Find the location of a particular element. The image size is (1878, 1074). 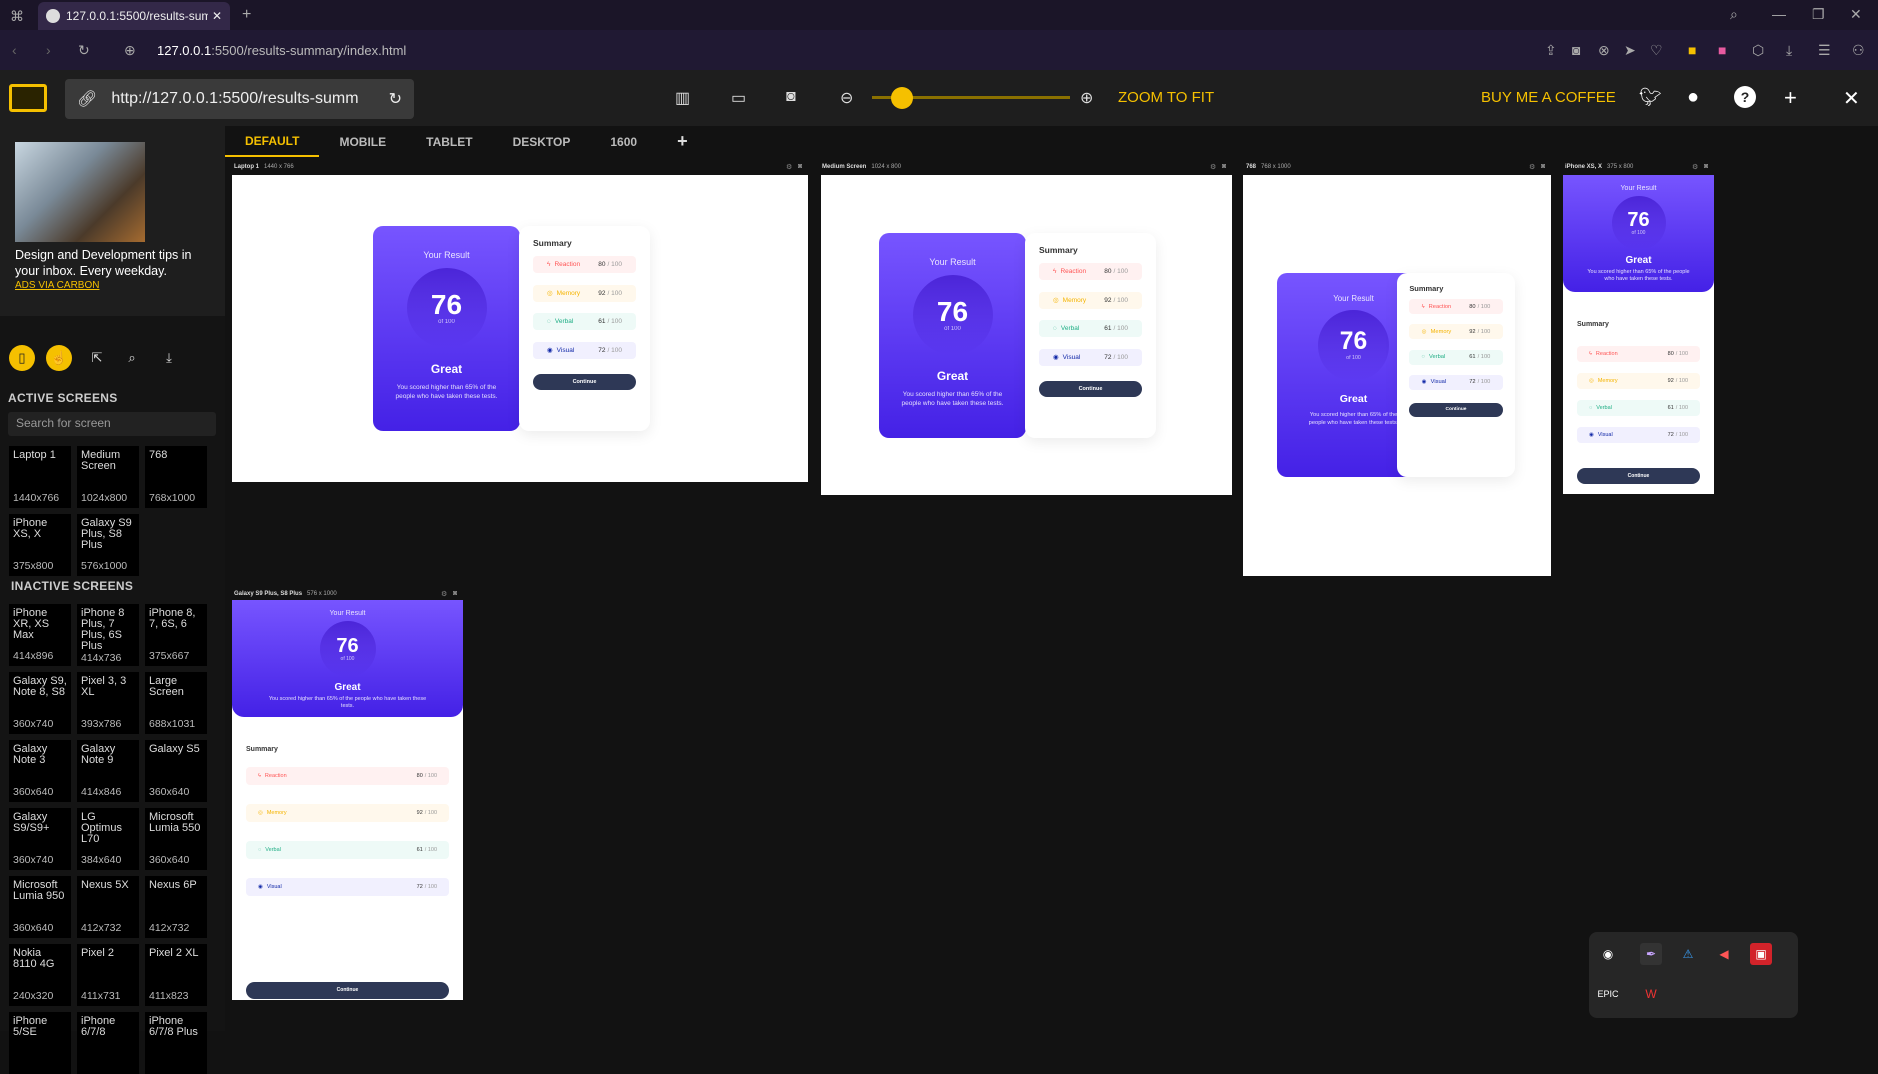

ad-image is located at coordinates (80, 192).